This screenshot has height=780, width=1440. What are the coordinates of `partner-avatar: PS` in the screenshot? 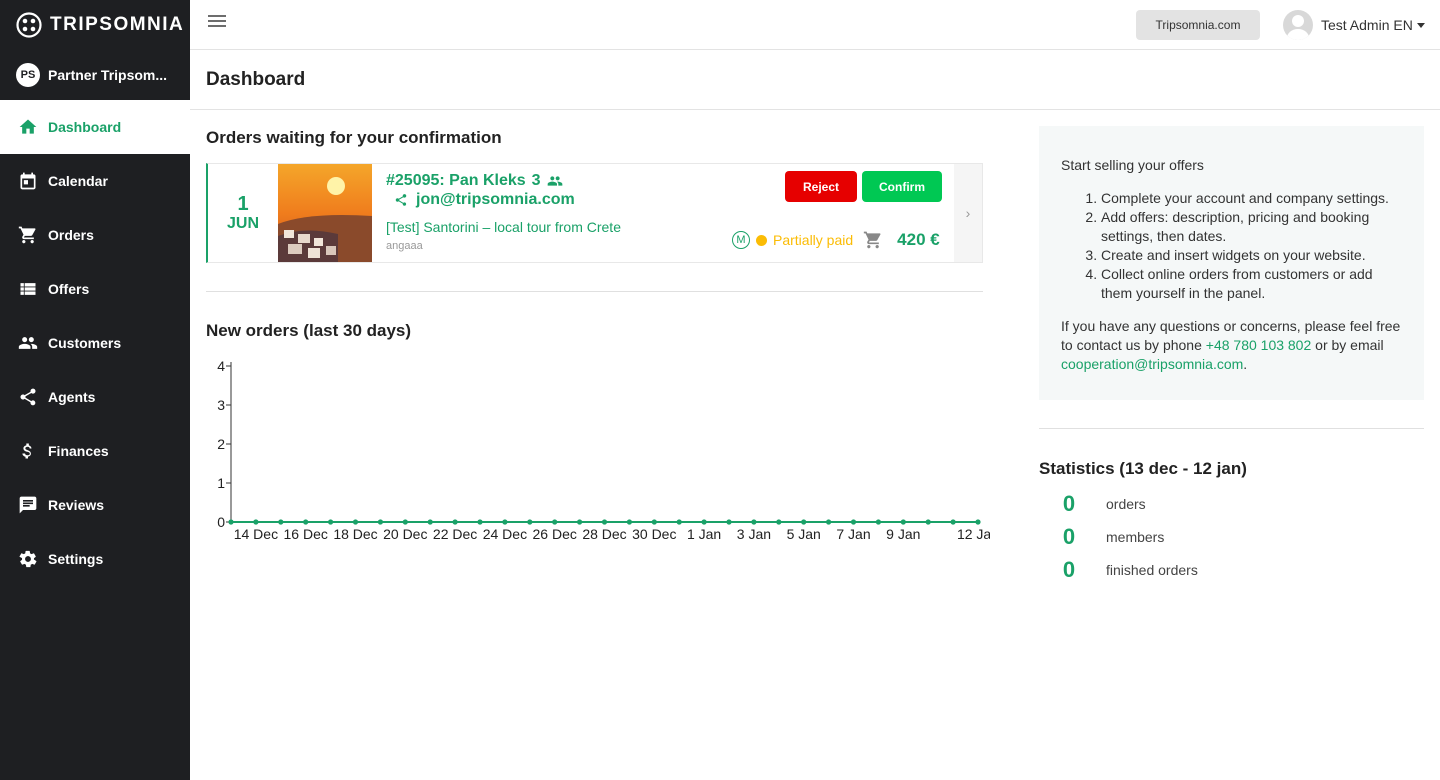 It's located at (28, 75).